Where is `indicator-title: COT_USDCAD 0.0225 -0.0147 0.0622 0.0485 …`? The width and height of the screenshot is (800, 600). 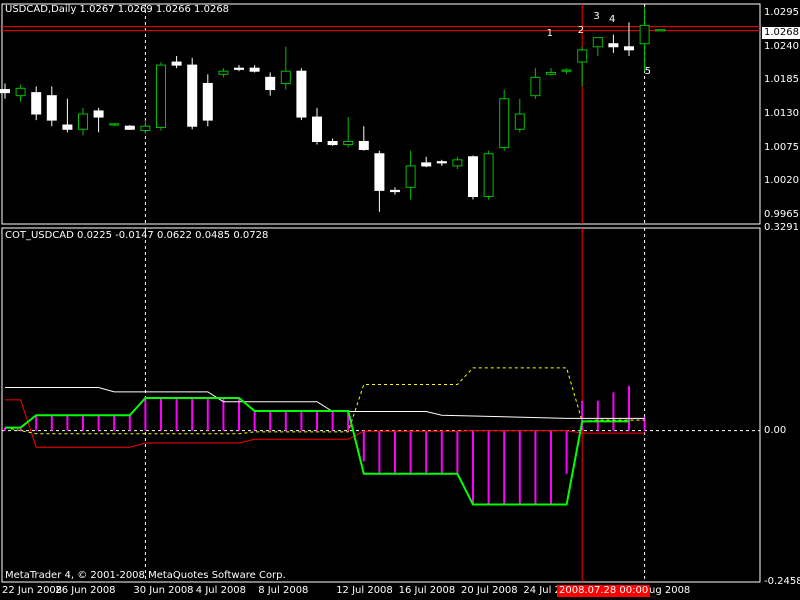 indicator-title: COT_USDCAD 0.0225 -0.0147 0.0622 0.0485 … is located at coordinates (137, 235).